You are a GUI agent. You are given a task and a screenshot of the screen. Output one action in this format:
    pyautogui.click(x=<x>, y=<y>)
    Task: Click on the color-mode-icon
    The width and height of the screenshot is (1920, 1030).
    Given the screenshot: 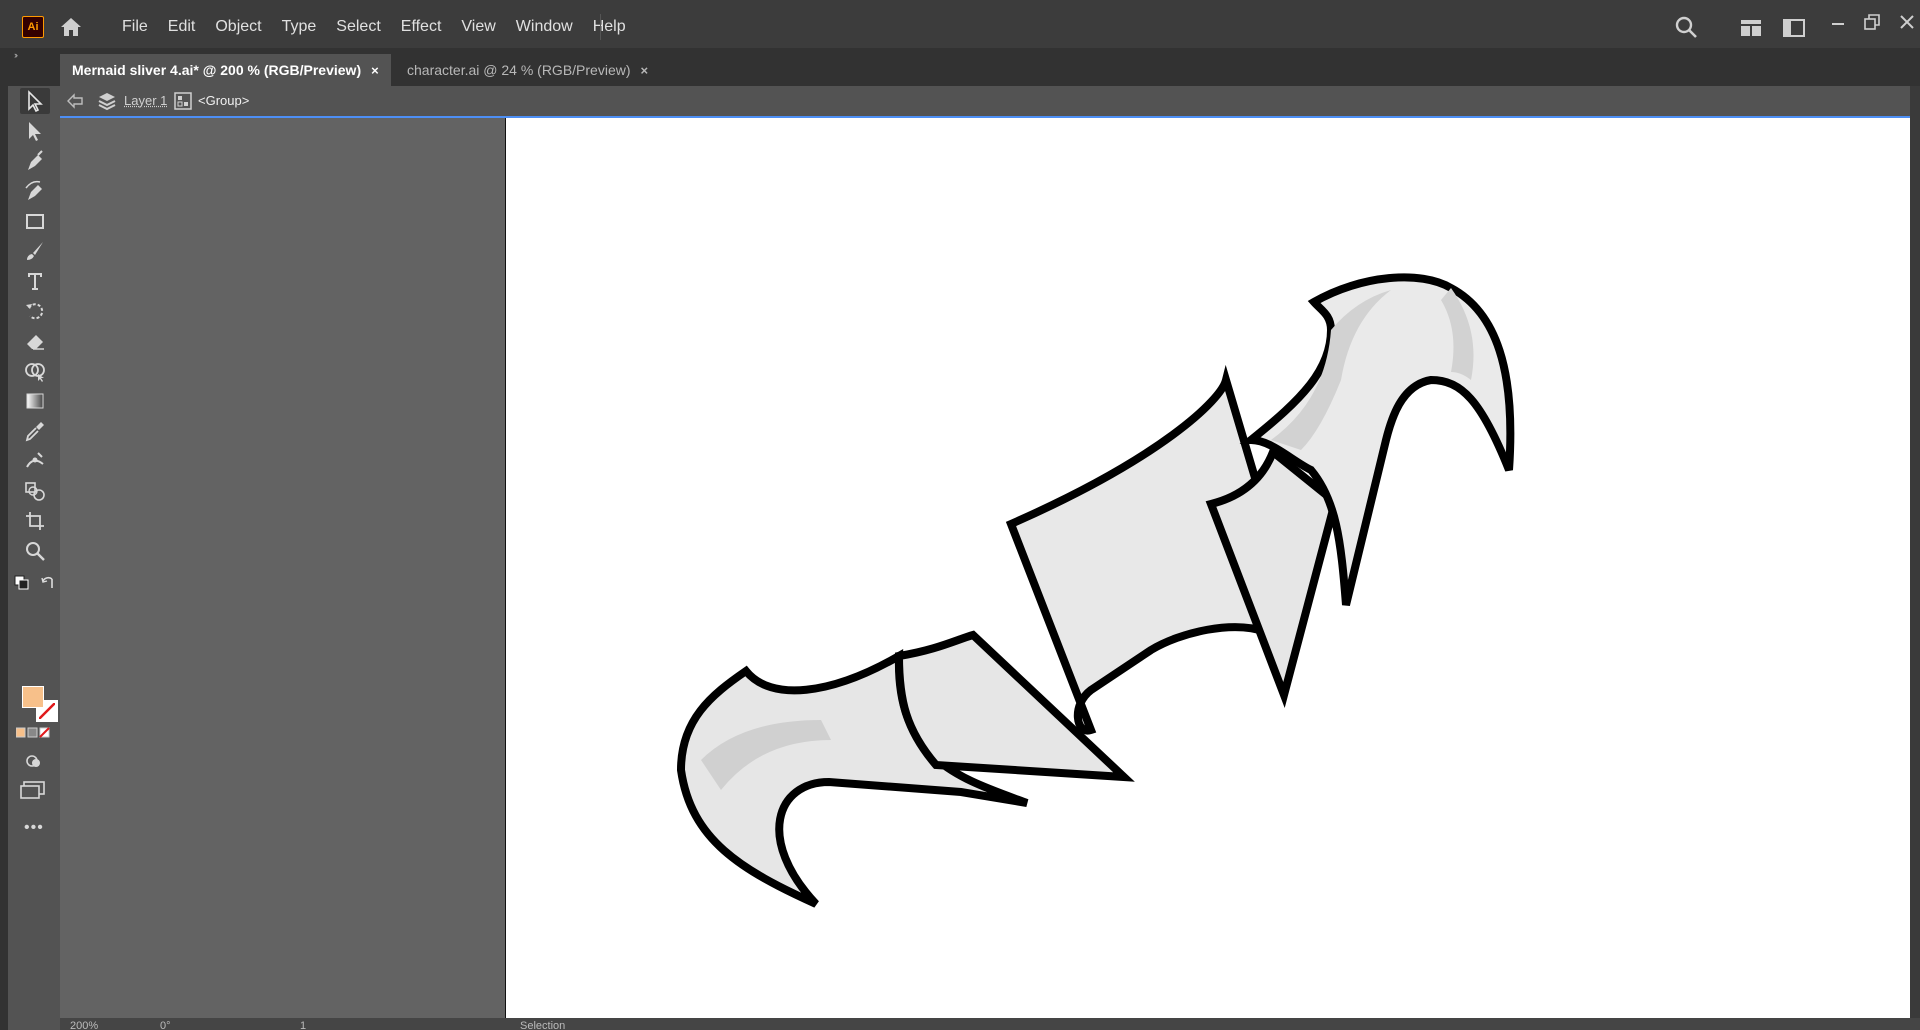 What is the action you would take?
    pyautogui.click(x=35, y=734)
    